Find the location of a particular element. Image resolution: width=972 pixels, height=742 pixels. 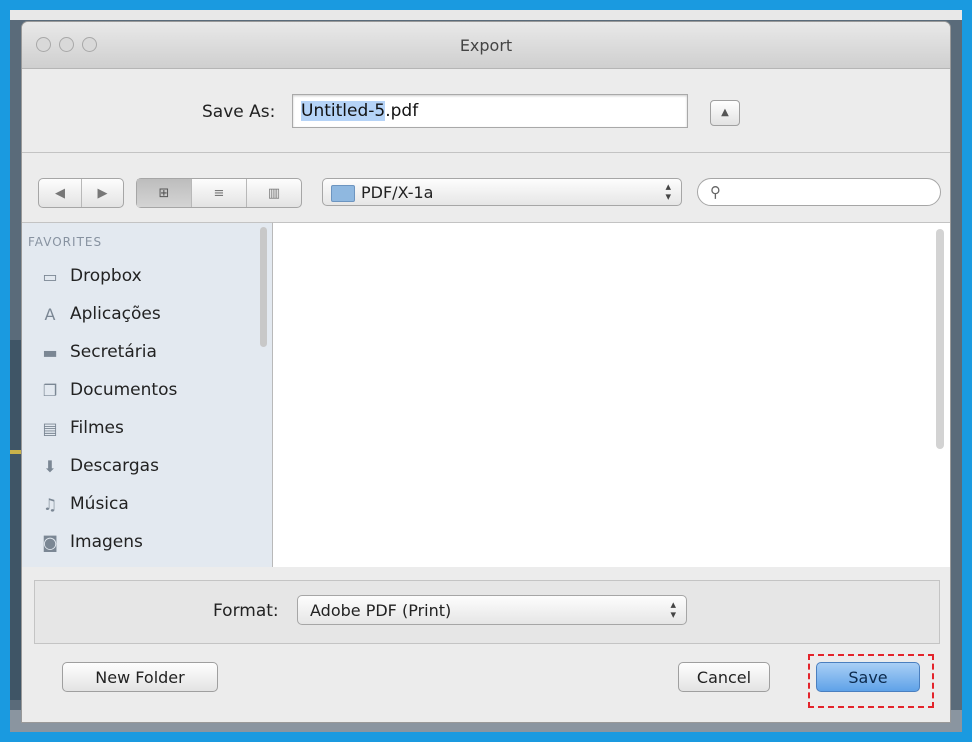

column-view-button: ▥ is located at coordinates (274, 193).